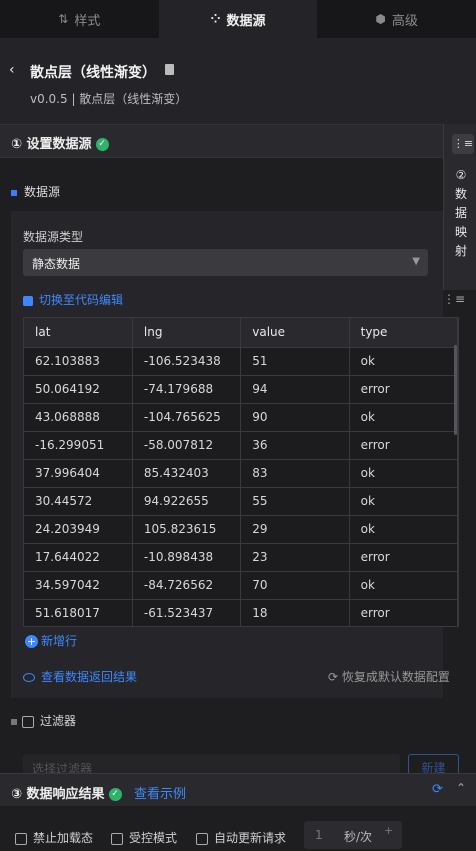 The width and height of the screenshot is (476, 851). I want to click on table-cell: 17.644022, so click(78, 557).